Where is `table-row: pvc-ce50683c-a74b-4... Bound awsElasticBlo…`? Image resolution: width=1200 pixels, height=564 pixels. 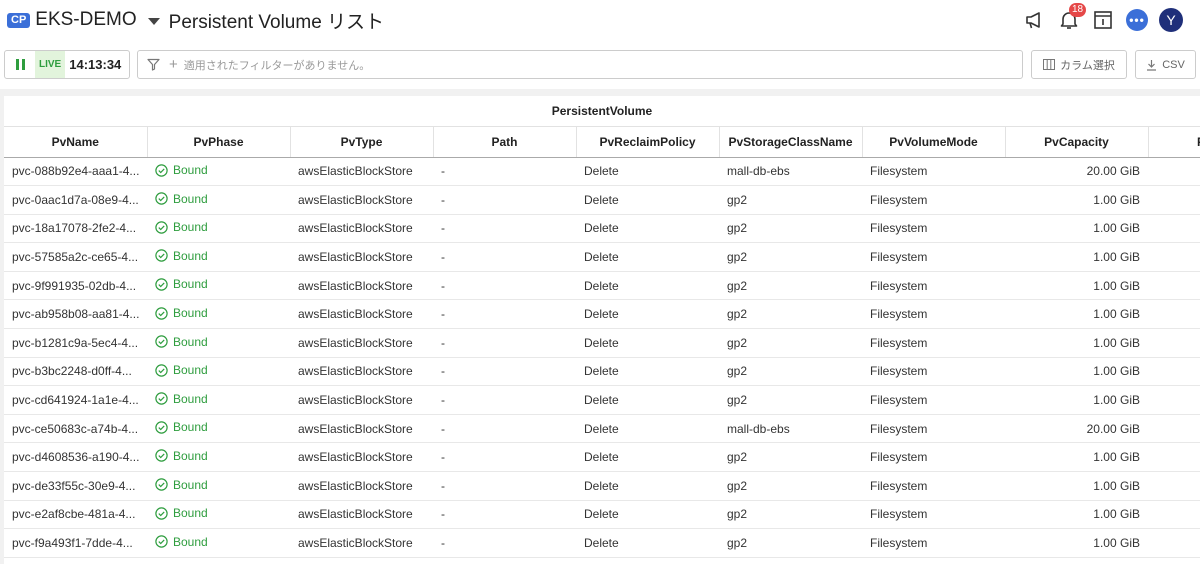
table-row: pvc-ce50683c-a74b-4... Bound awsElasticBlo… is located at coordinates (602, 429).